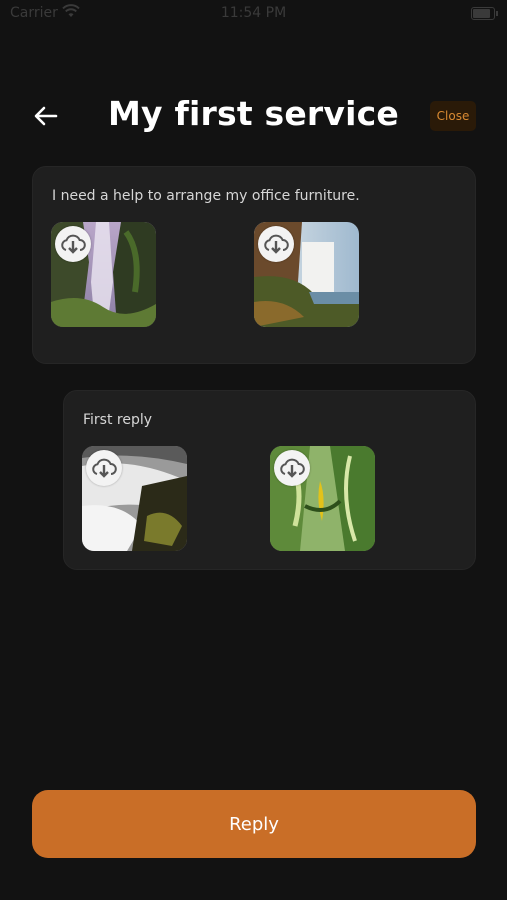 Image resolution: width=507 pixels, height=900 pixels. I want to click on status-bar: Carrier 11:54 PM, so click(253, 14).